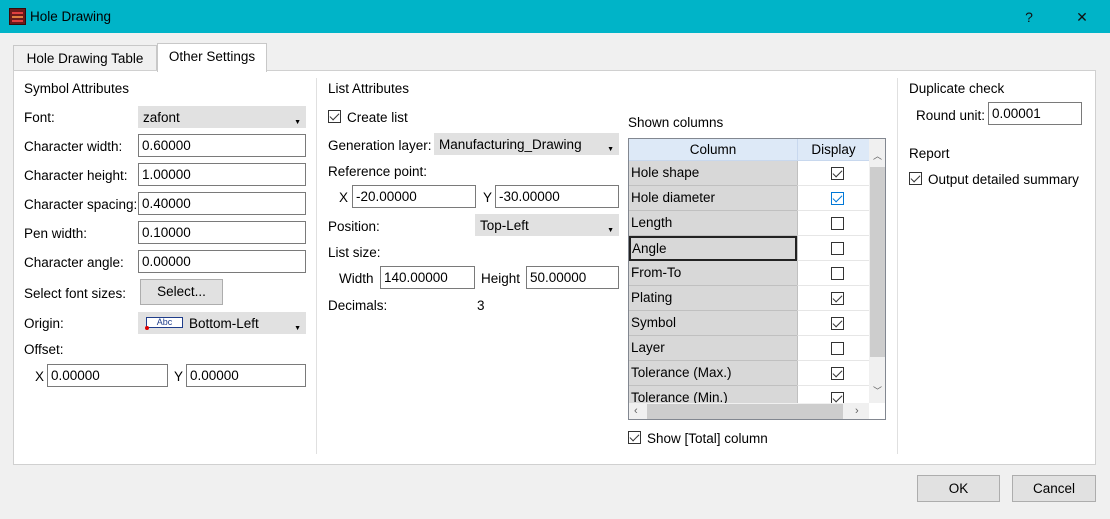 This screenshot has height=519, width=1110. I want to click on origin-select: Abc Bottom-Left ▼, so click(222, 323).